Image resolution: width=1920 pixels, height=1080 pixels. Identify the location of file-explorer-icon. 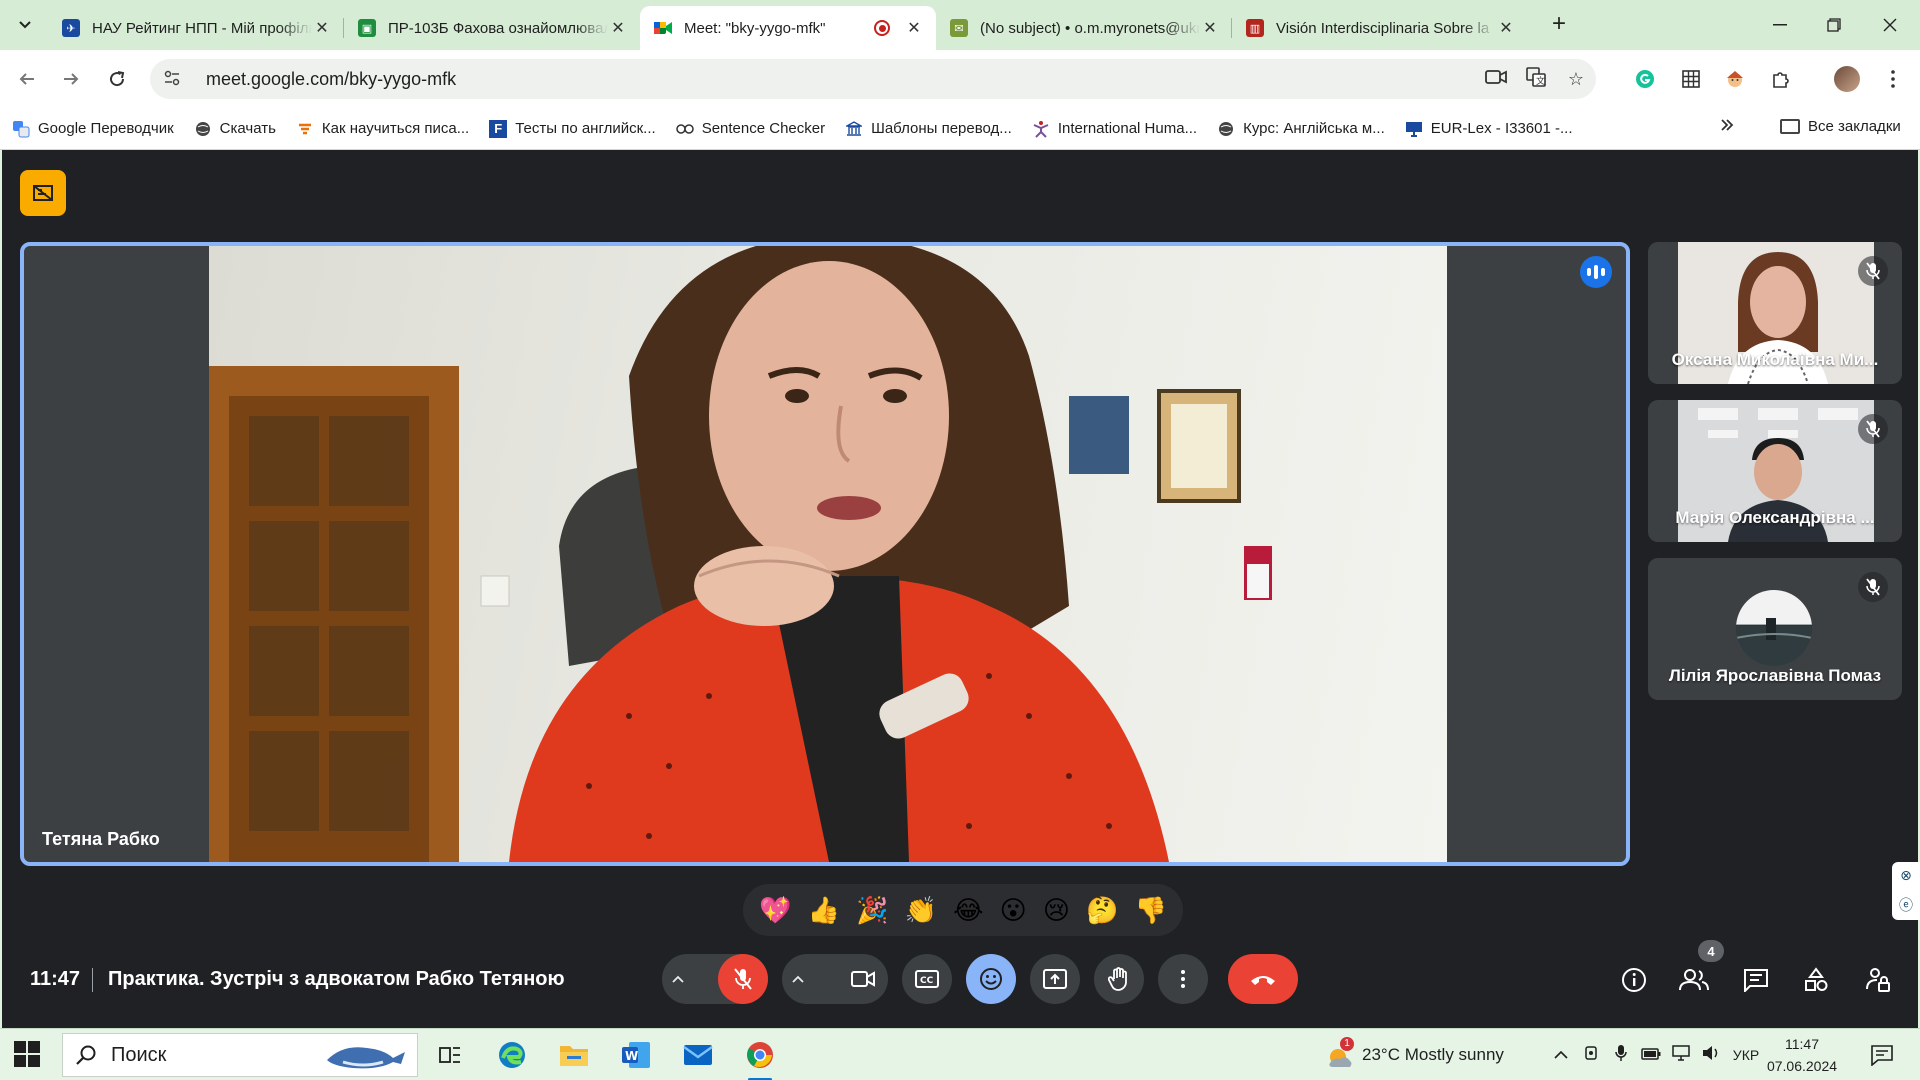
(574, 1055).